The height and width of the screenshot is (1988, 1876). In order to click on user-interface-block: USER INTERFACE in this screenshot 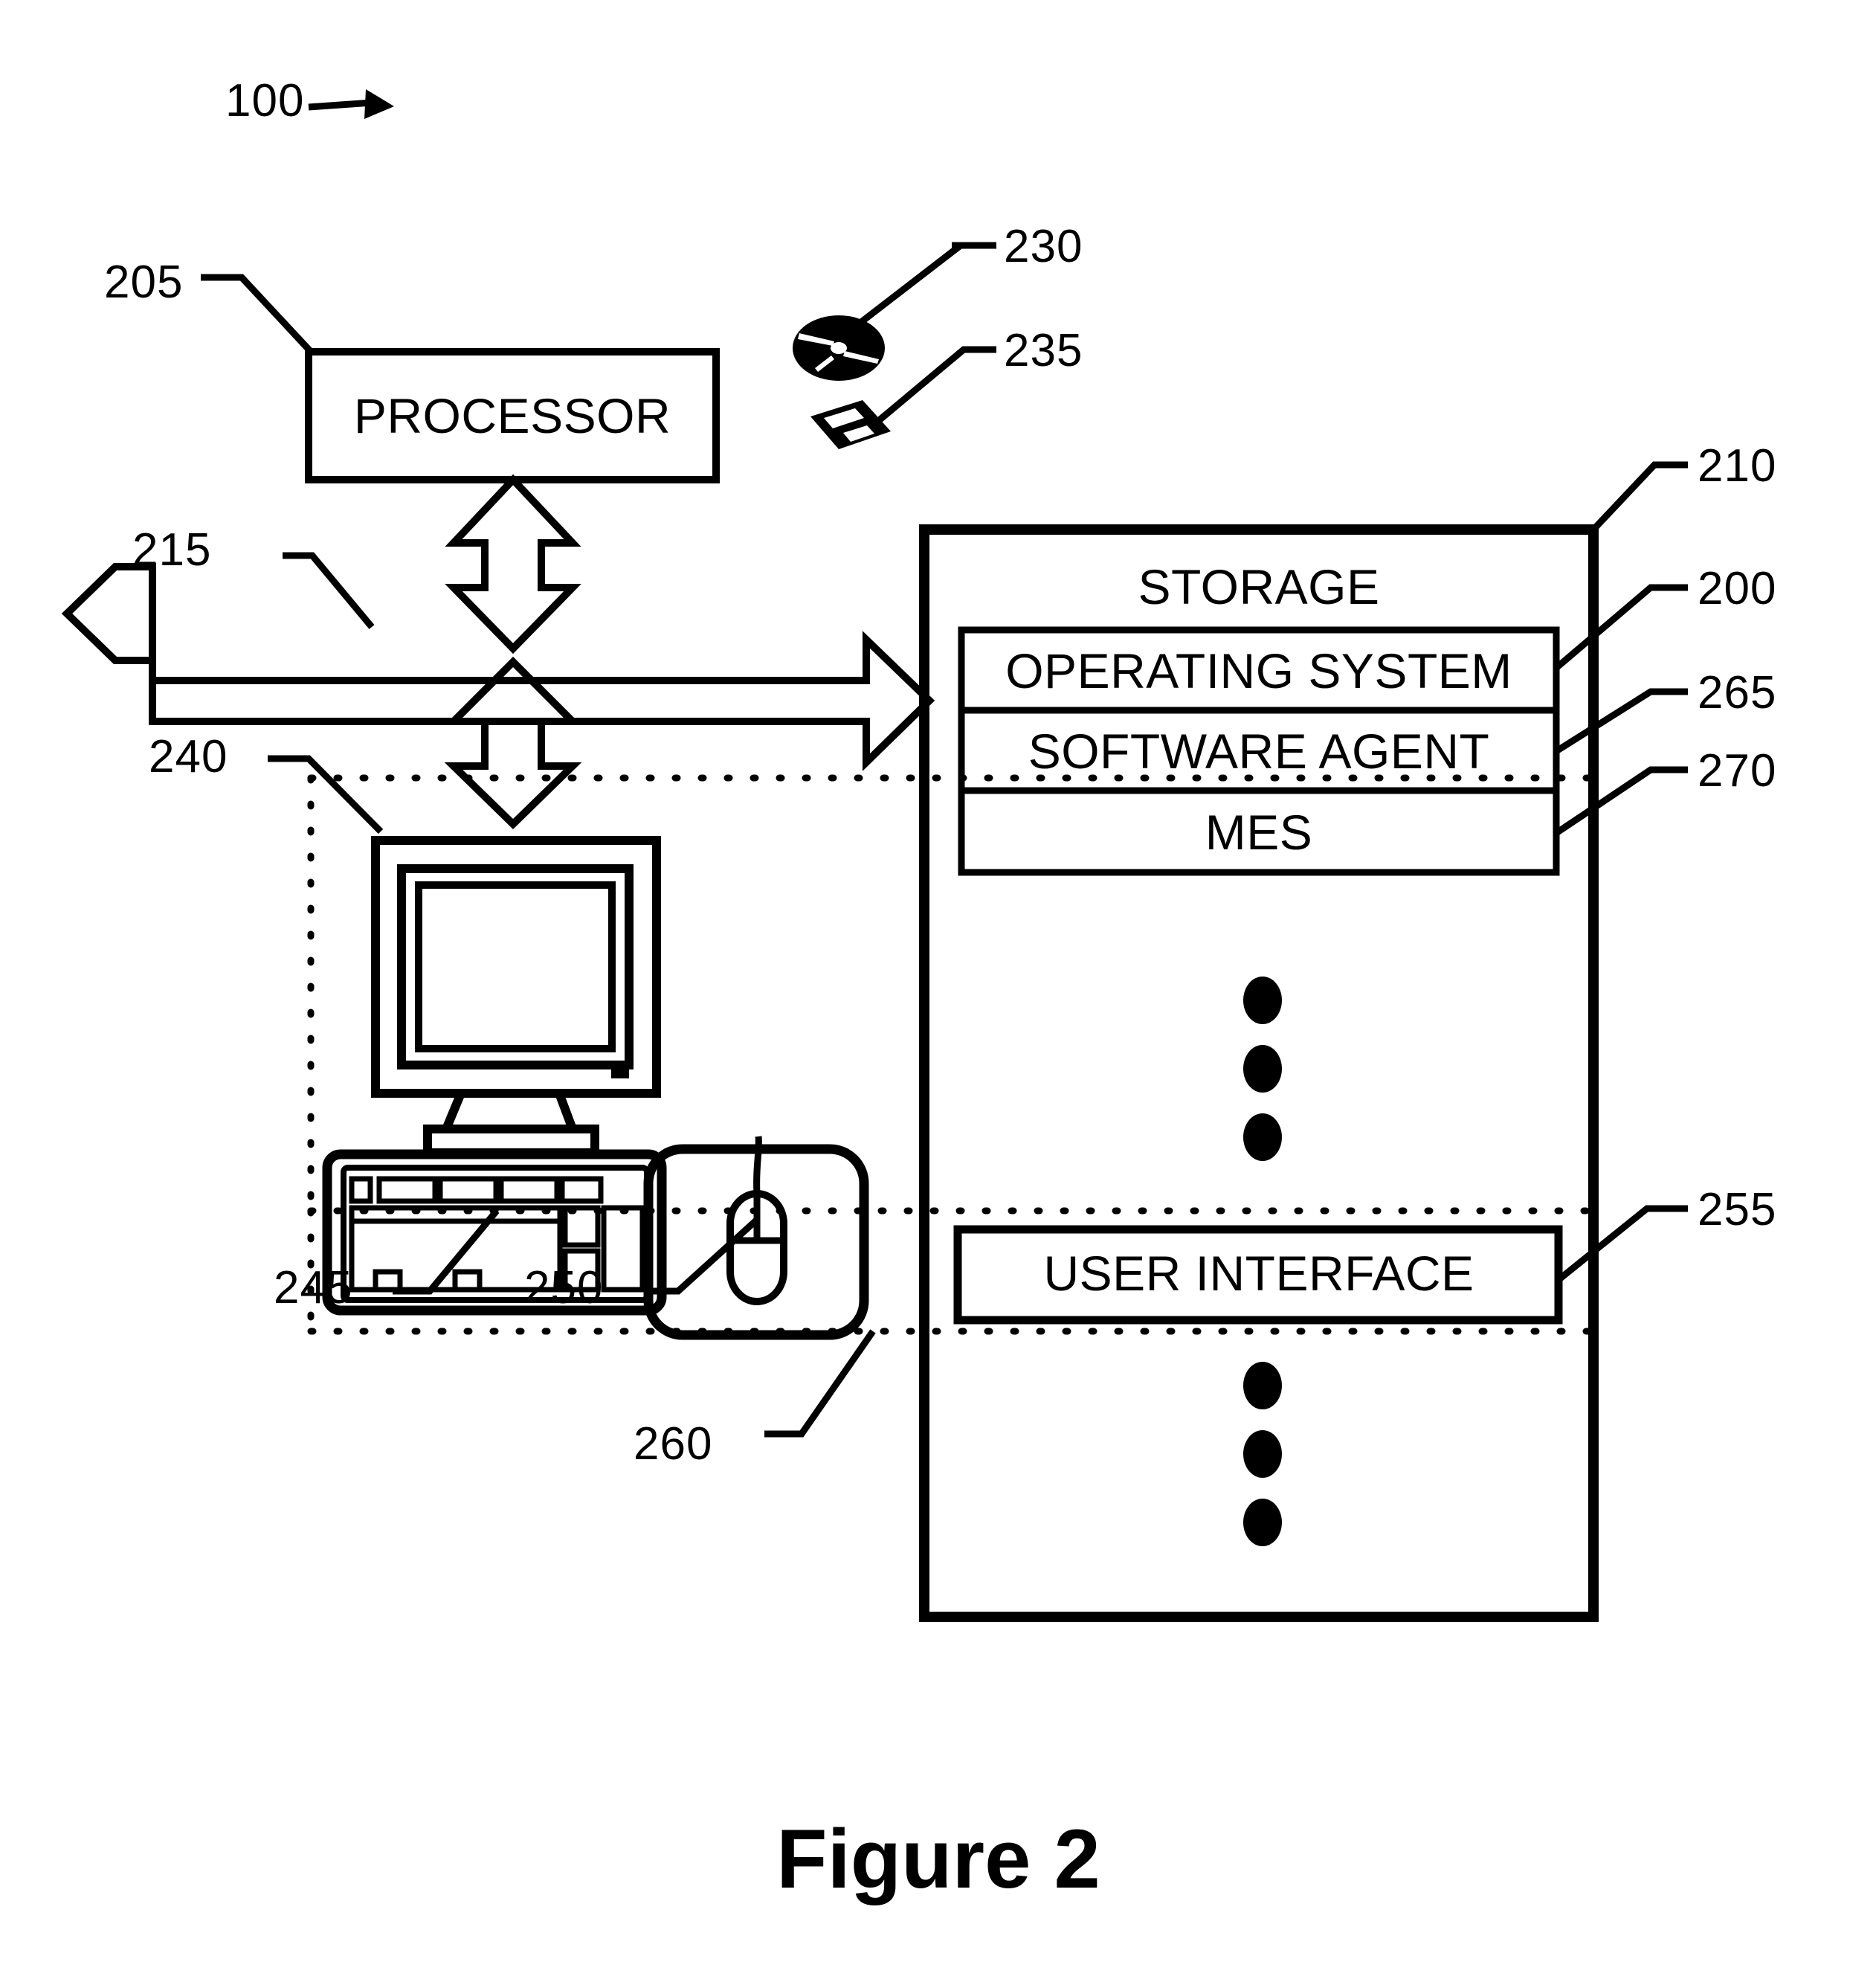, I will do `click(1258, 1275)`.